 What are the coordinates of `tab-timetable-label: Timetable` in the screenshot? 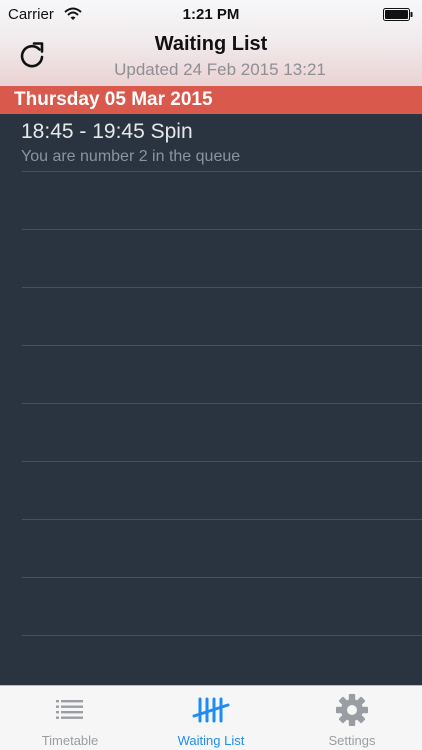 It's located at (70, 740).